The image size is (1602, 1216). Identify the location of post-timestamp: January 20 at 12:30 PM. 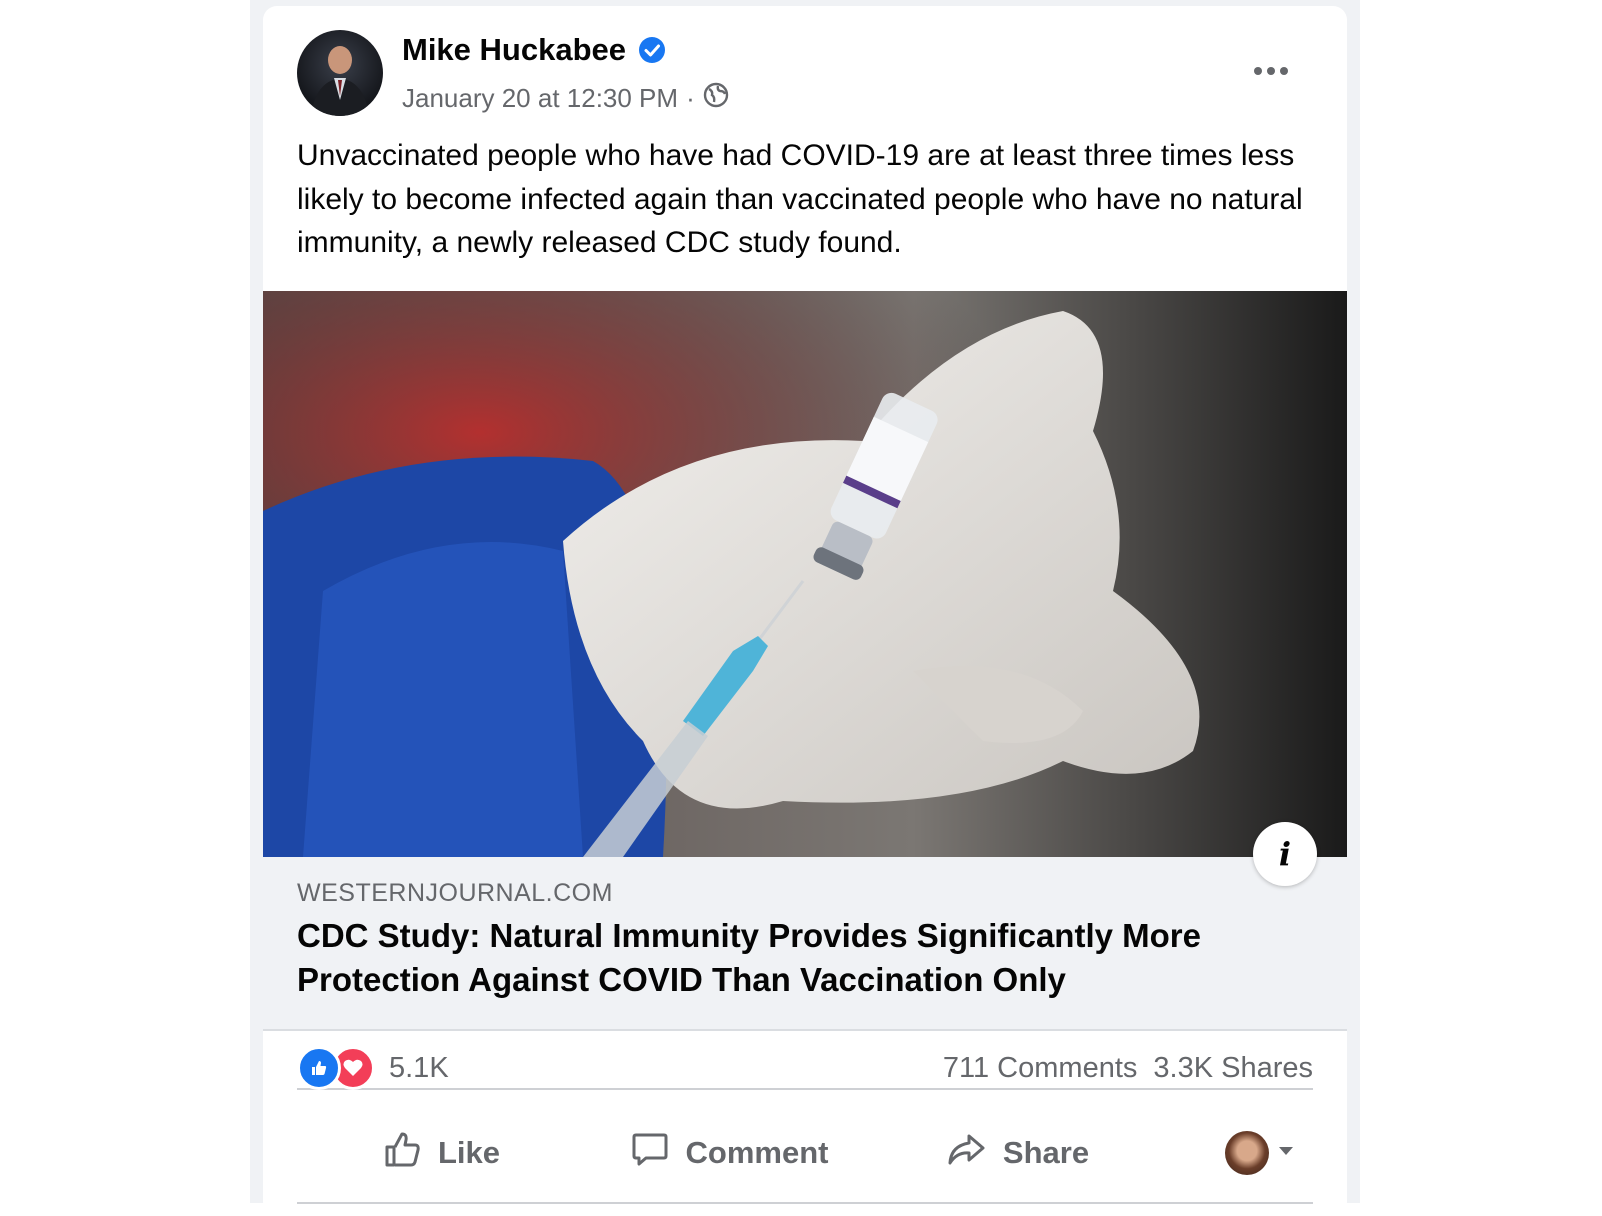
(540, 98).